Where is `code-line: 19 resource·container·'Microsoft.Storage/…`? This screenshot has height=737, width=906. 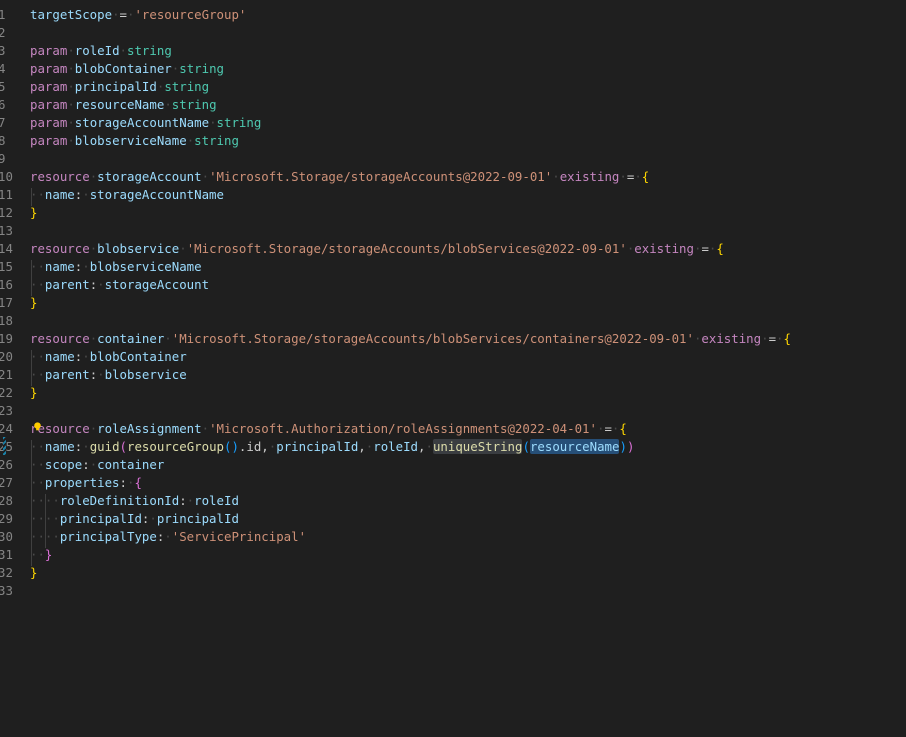 code-line: 19 resource·container·'Microsoft.Storage/… is located at coordinates (453, 339).